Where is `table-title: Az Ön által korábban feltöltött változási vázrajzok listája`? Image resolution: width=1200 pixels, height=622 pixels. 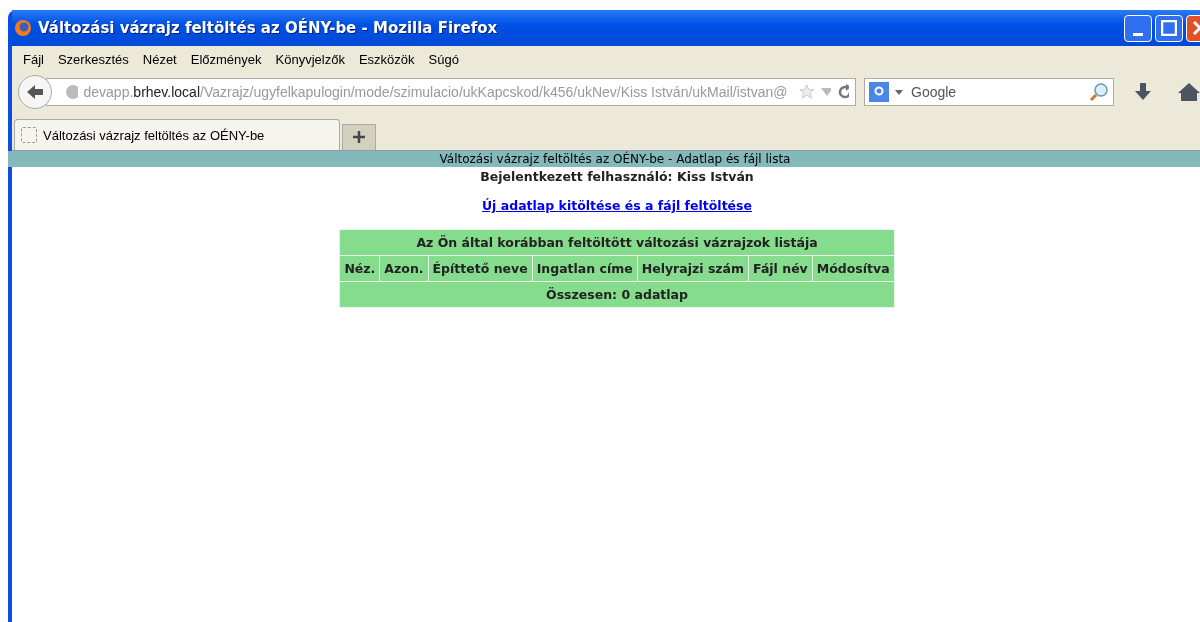
table-title: Az Ön által korábban feltöltött változási vázrajzok listája is located at coordinates (617, 242).